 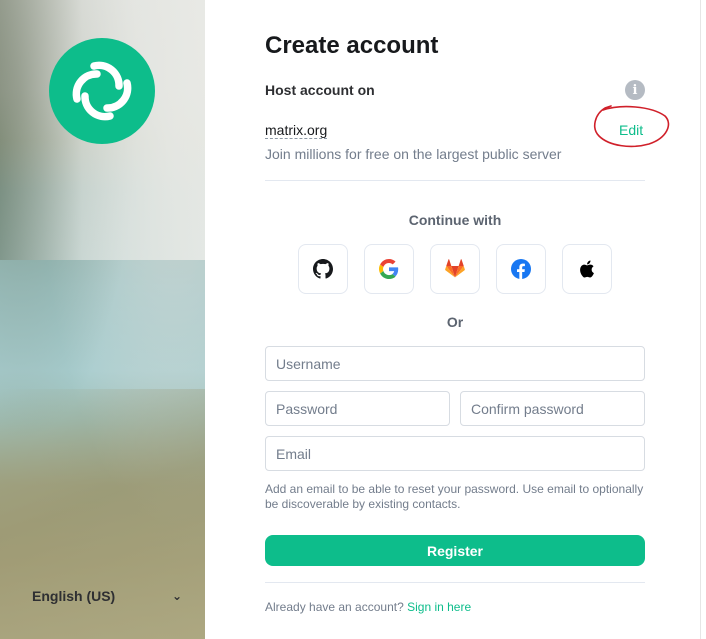 I want to click on confirm-password-input, so click(x=552, y=408).